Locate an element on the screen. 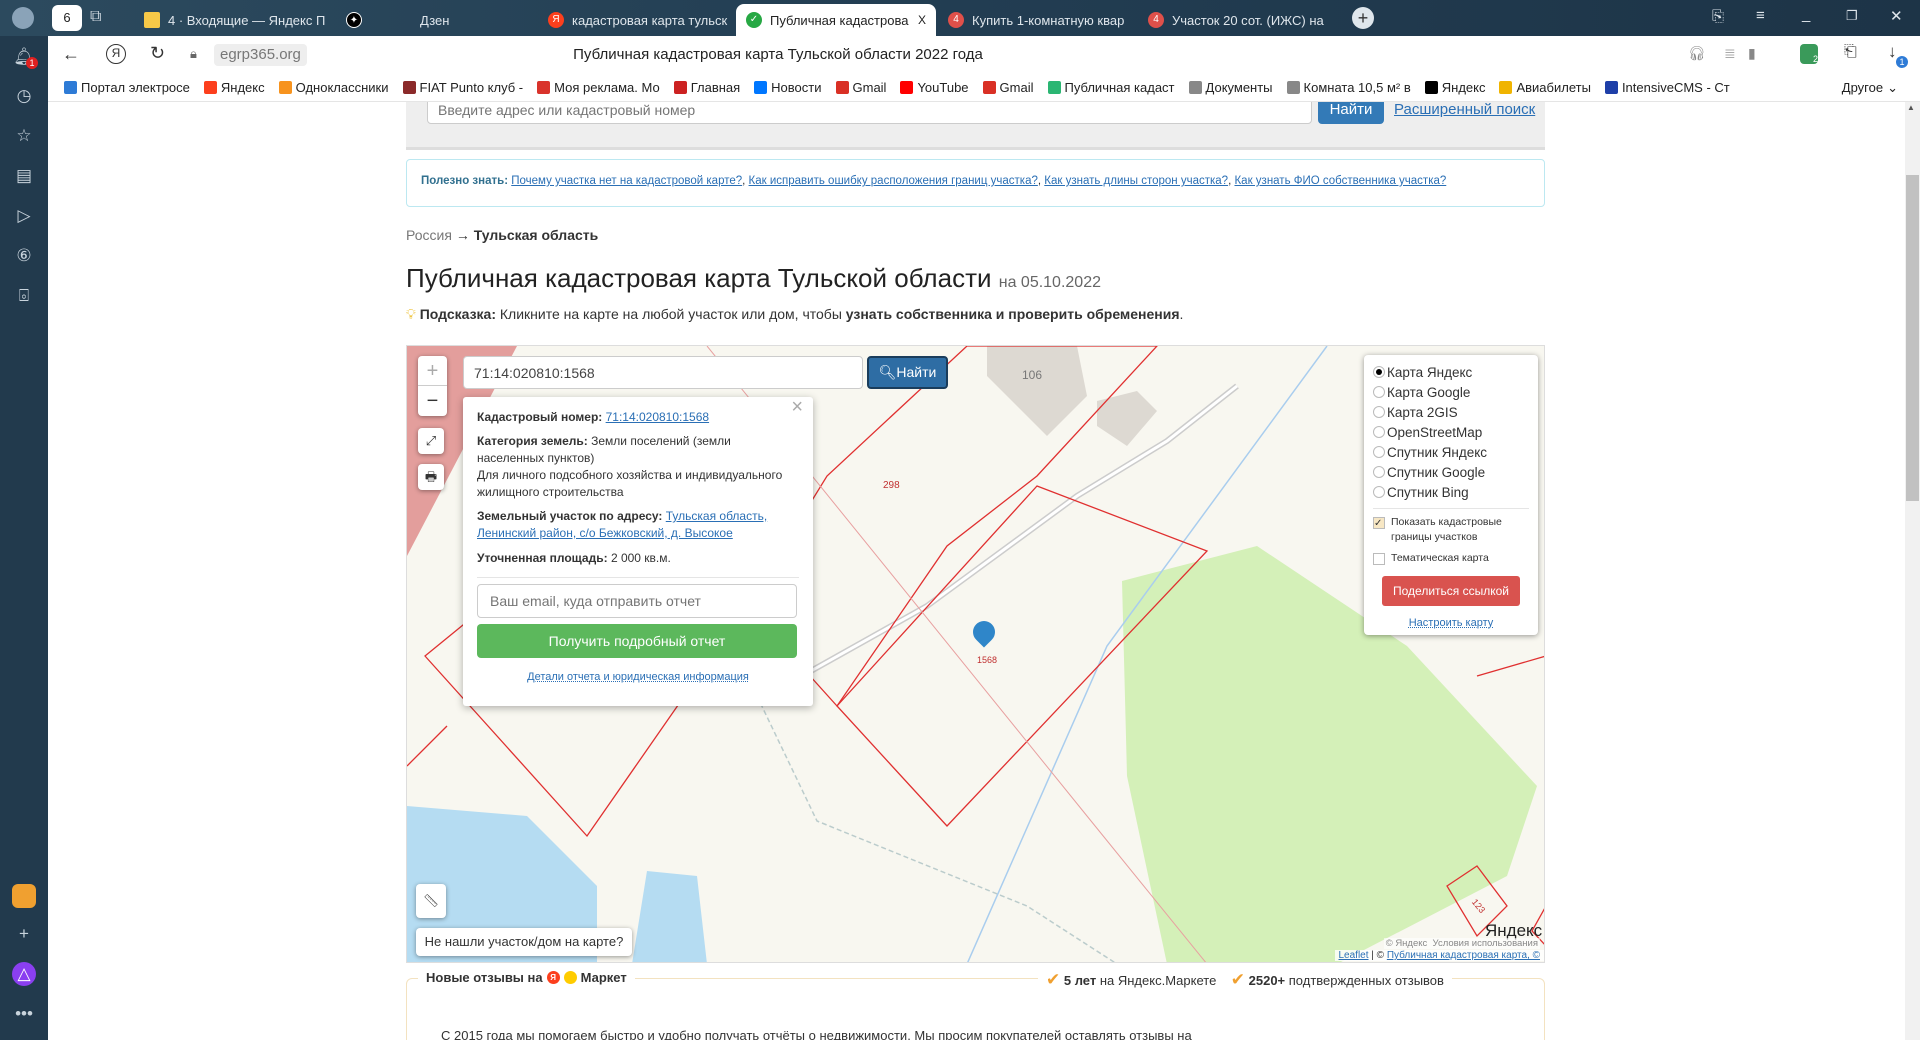  not-found-button: Не нашли участок/дом на карте? is located at coordinates (524, 942).